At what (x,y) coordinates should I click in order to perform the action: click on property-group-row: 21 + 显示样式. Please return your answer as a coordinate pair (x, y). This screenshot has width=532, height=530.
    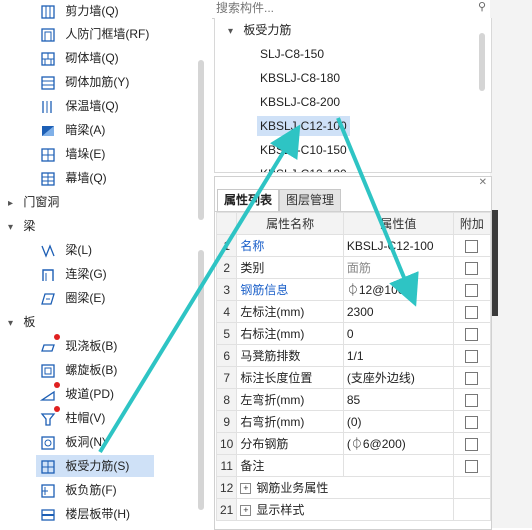
    Looking at the image, I should click on (353, 509).